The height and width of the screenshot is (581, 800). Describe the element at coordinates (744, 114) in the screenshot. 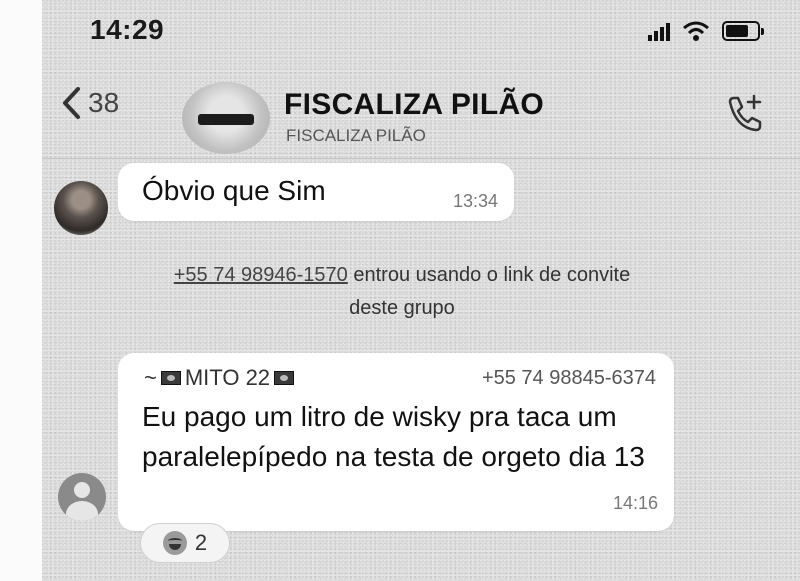

I see `add-call-button` at that location.